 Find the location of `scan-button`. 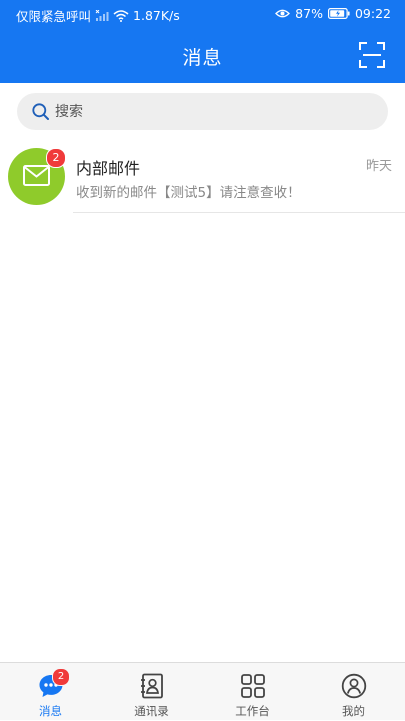

scan-button is located at coordinates (372, 55).